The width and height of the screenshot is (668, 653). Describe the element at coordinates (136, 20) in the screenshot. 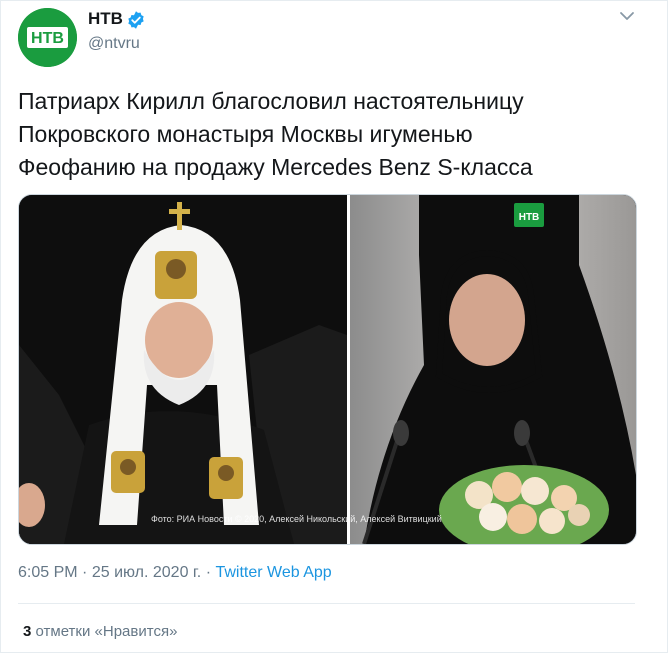

I see `verified-badge-icon` at that location.